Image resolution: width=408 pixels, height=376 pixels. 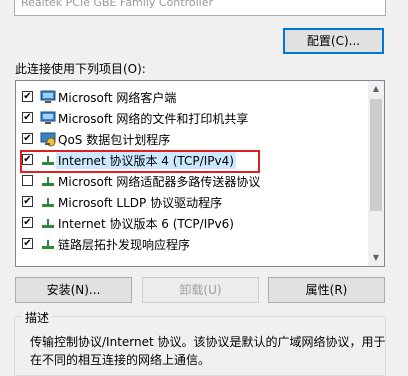 What do you see at coordinates (146, 224) in the screenshot?
I see `item-label: Internet 协议版本 6 (TCP/IPv6)` at bounding box center [146, 224].